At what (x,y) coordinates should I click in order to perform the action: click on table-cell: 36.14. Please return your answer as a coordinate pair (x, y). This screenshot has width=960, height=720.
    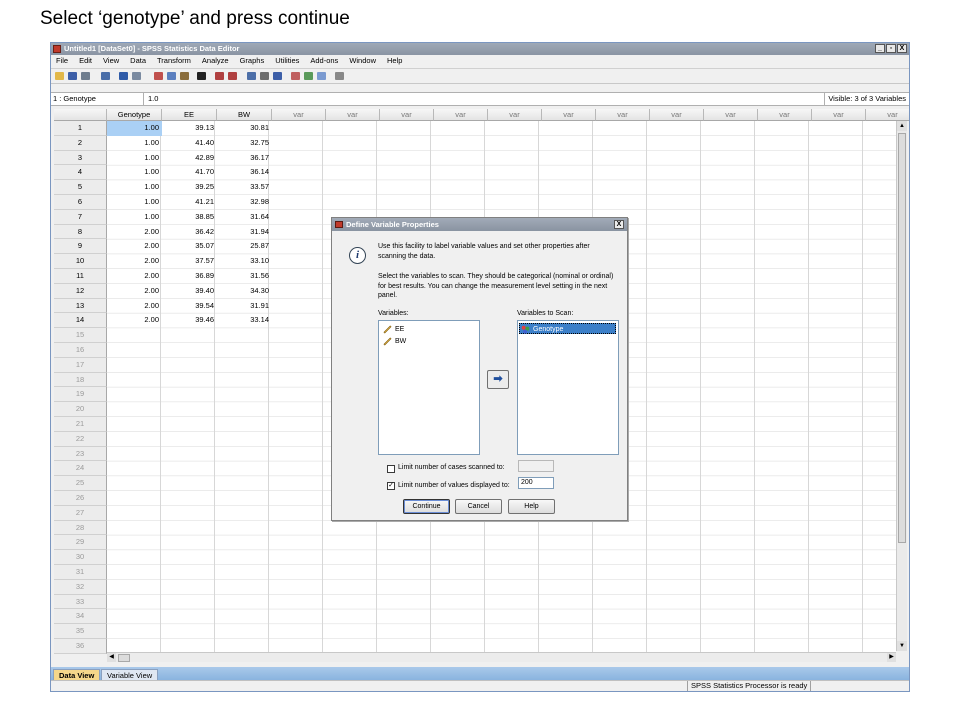
    Looking at the image, I should click on (244, 172).